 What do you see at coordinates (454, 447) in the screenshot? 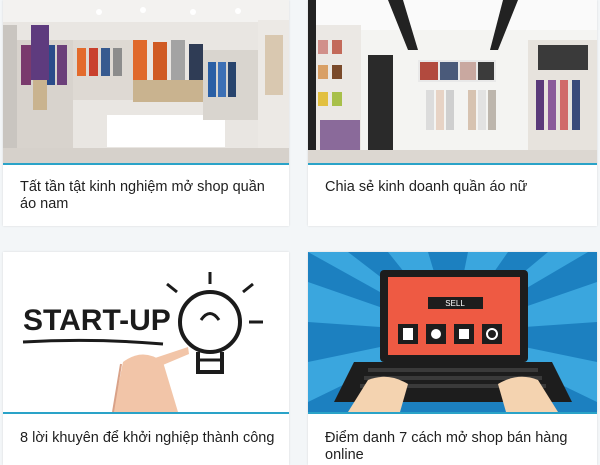
I see `article-title-link: Điểm danh 7 cách mở shop bán hàng online` at bounding box center [454, 447].